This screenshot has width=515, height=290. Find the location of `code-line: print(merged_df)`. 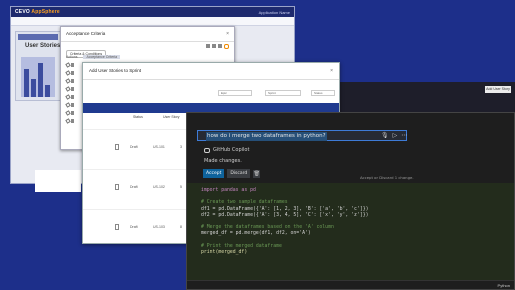

code-line: print(merged_df) is located at coordinates (285, 253).